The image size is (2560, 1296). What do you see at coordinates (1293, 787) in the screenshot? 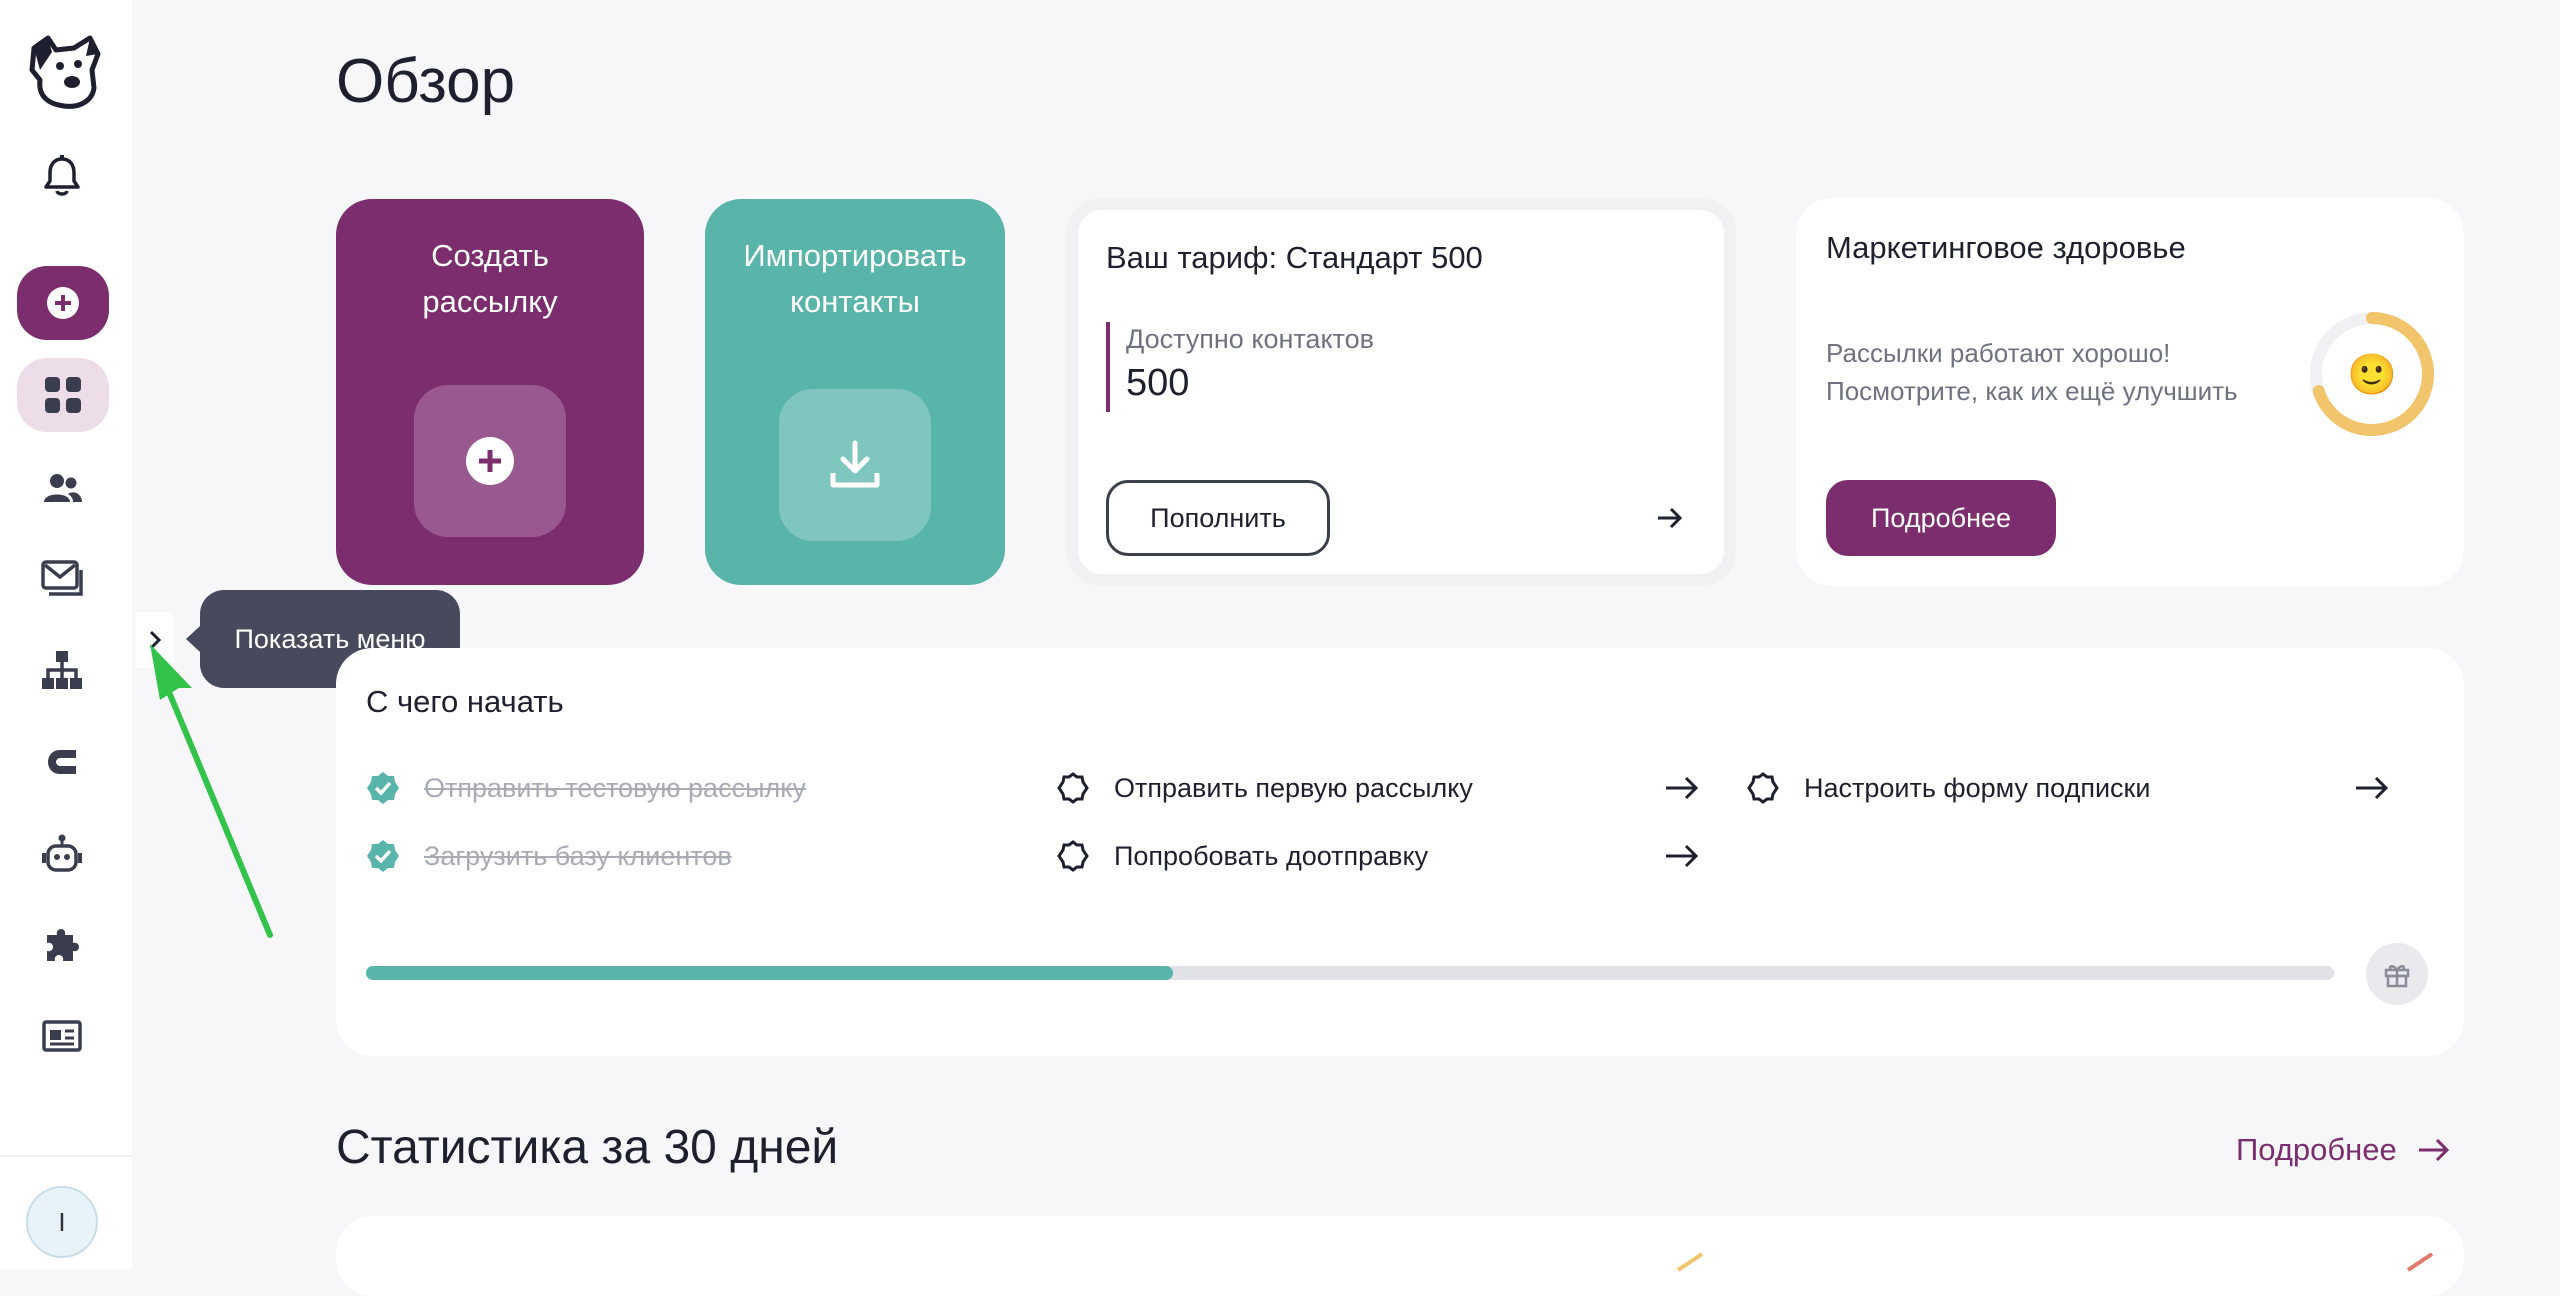
I see `task-label: Отправить первую рассылку` at bounding box center [1293, 787].